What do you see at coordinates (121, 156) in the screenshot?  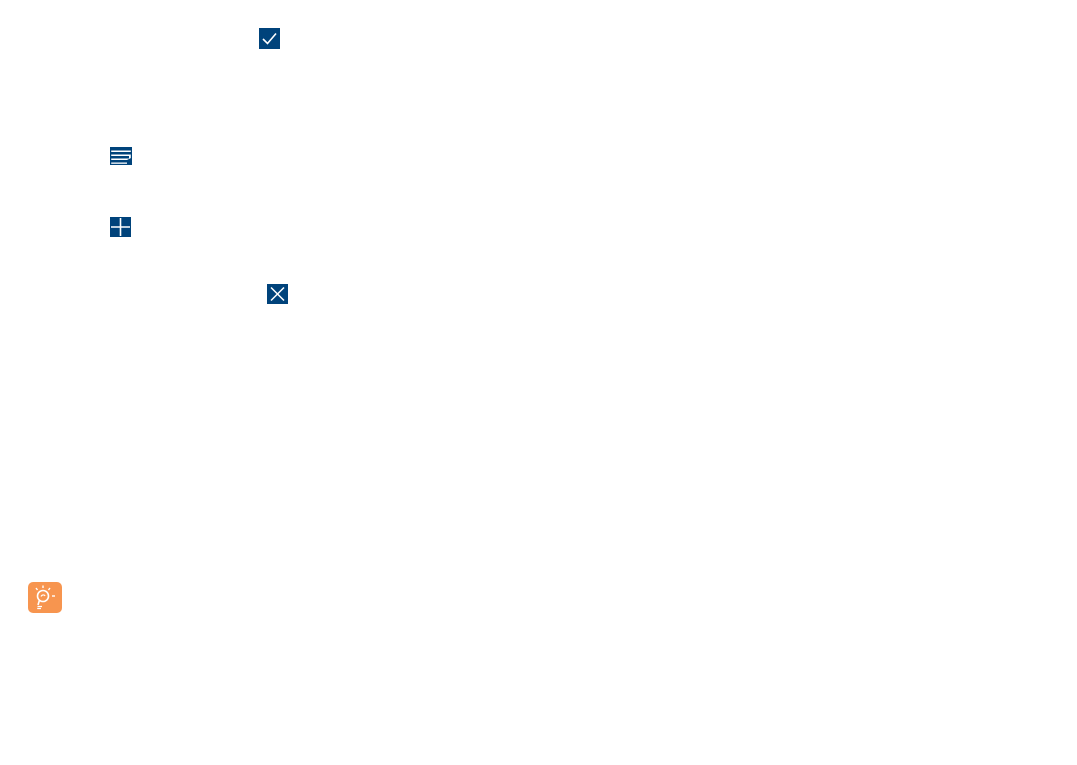 I see `menu-icon` at bounding box center [121, 156].